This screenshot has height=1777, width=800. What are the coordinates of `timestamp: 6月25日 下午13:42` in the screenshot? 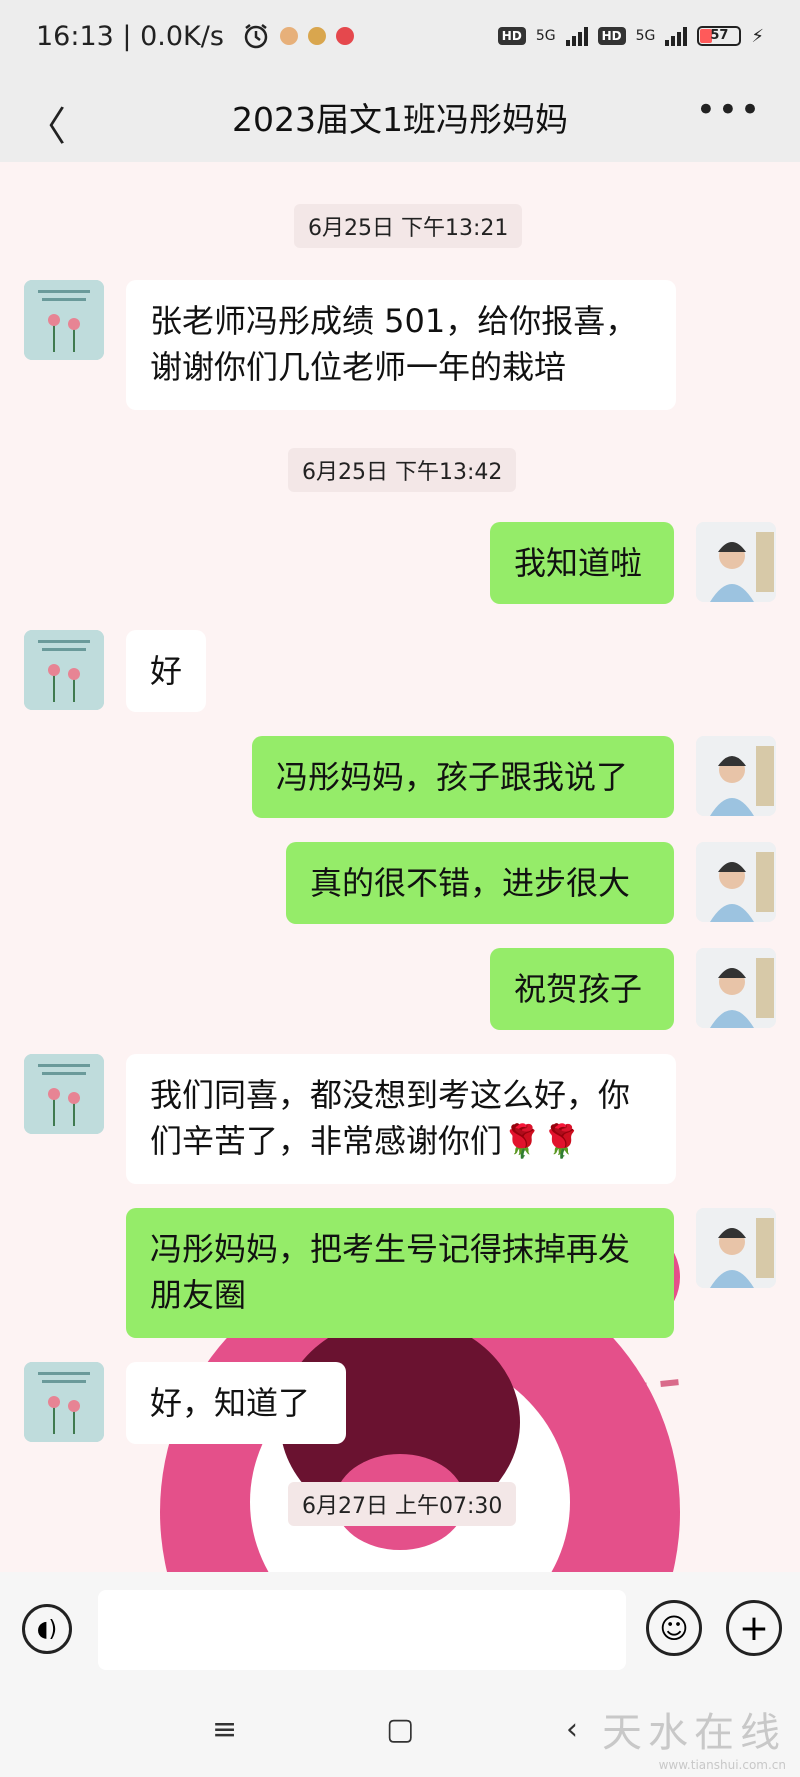 It's located at (402, 470).